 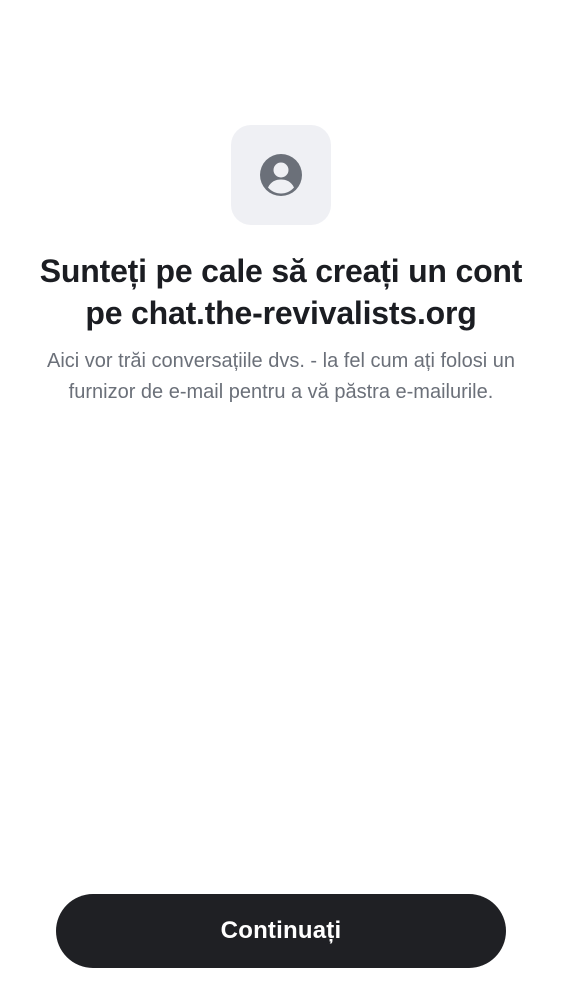 What do you see at coordinates (281, 931) in the screenshot?
I see `continue-button: Continuați` at bounding box center [281, 931].